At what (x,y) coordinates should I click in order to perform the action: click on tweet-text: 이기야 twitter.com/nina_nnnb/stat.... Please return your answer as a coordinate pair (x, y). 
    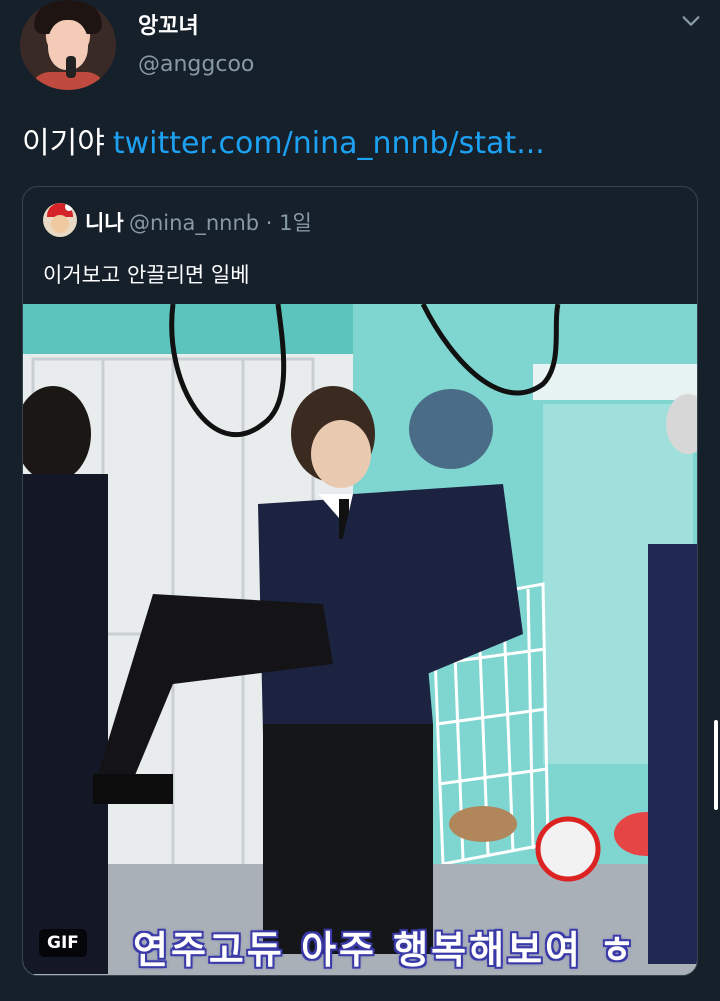
    Looking at the image, I should click on (283, 140).